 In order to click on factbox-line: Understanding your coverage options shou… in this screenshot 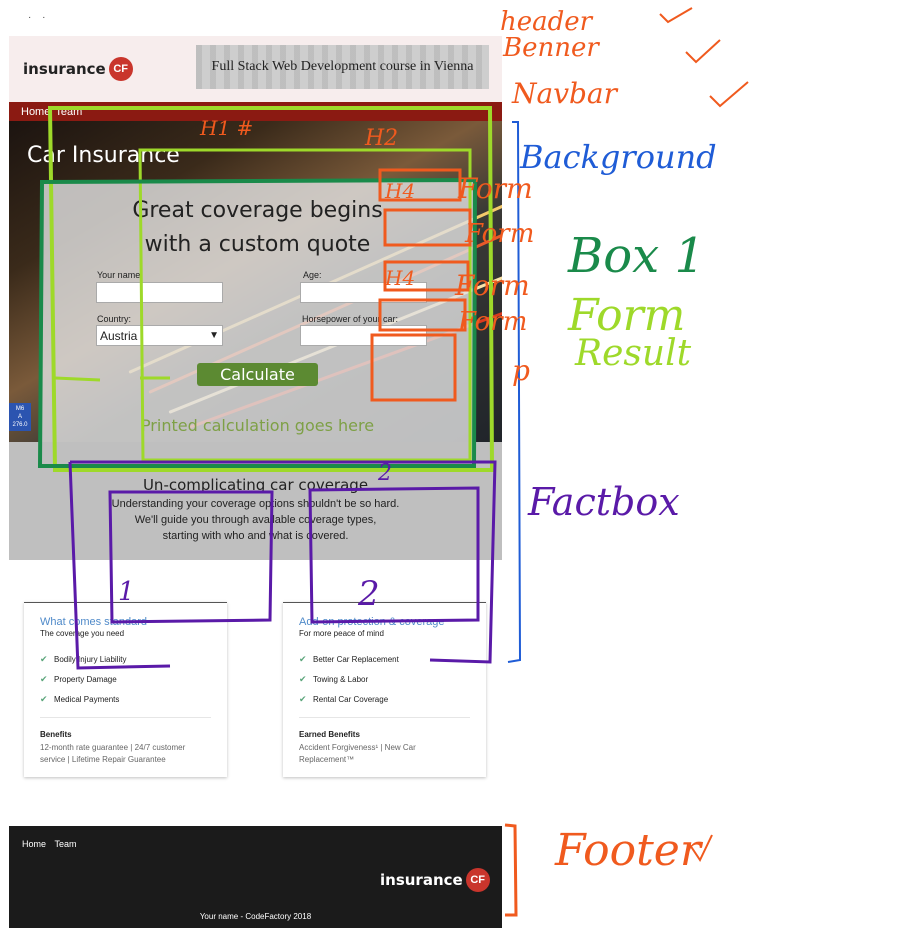, I will do `click(255, 504)`.